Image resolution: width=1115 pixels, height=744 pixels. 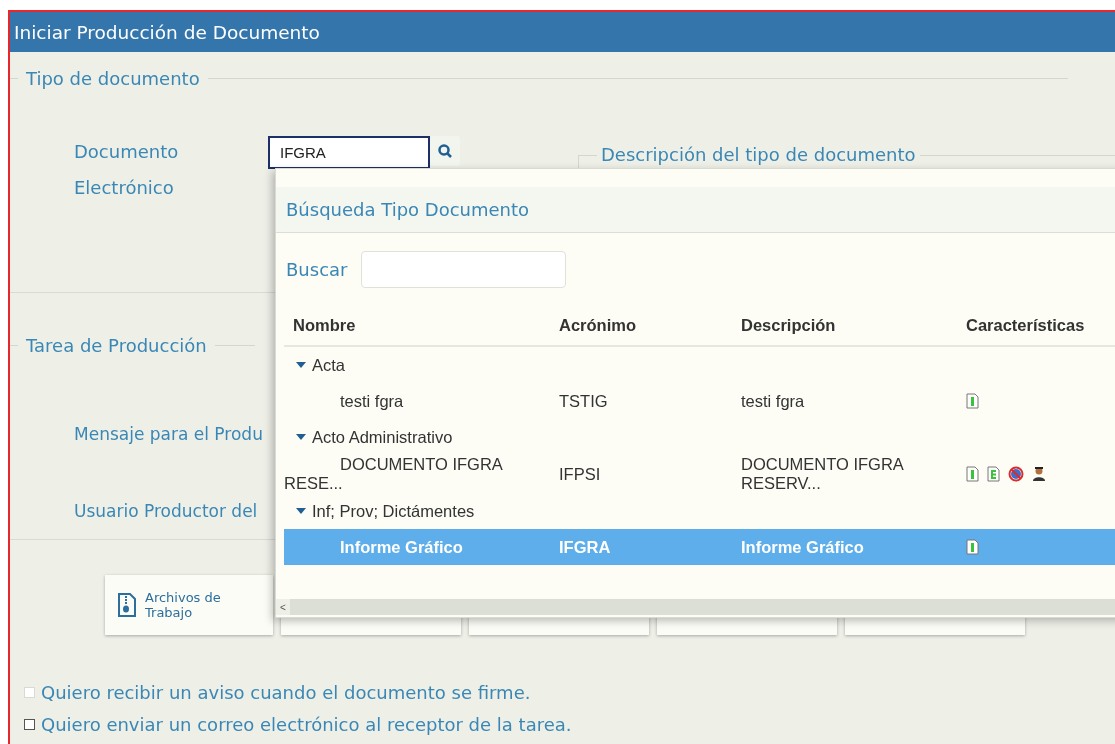 What do you see at coordinates (1016, 474) in the screenshot?
I see `prohibited-icon` at bounding box center [1016, 474].